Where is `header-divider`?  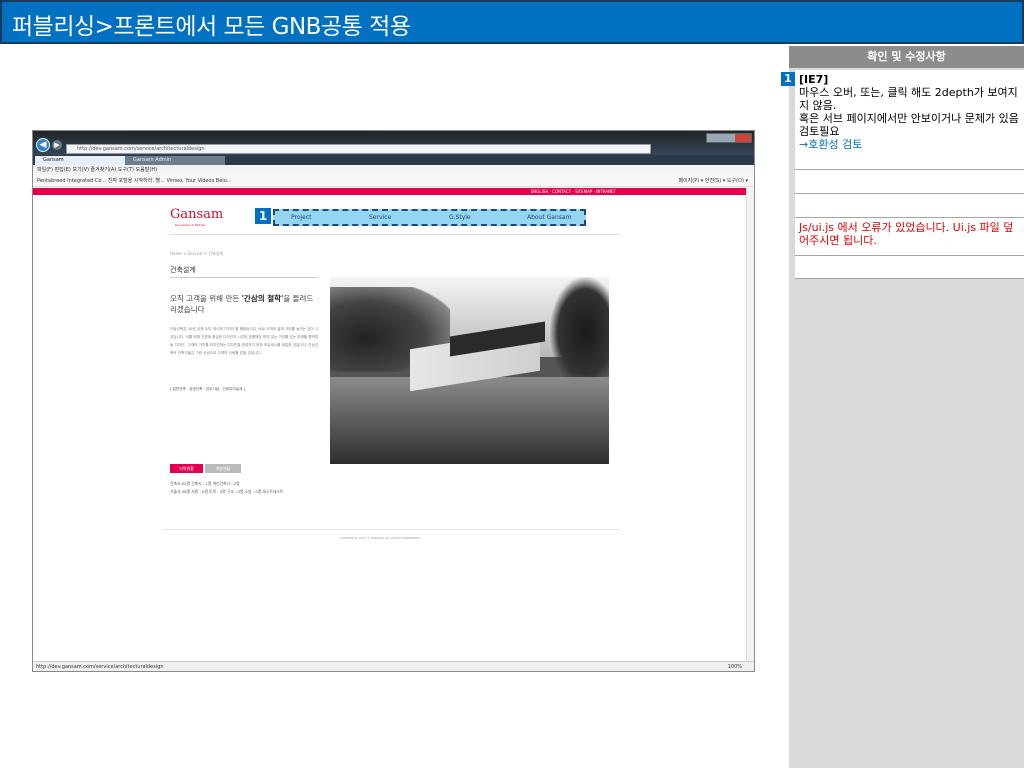 header-divider is located at coordinates (395, 234).